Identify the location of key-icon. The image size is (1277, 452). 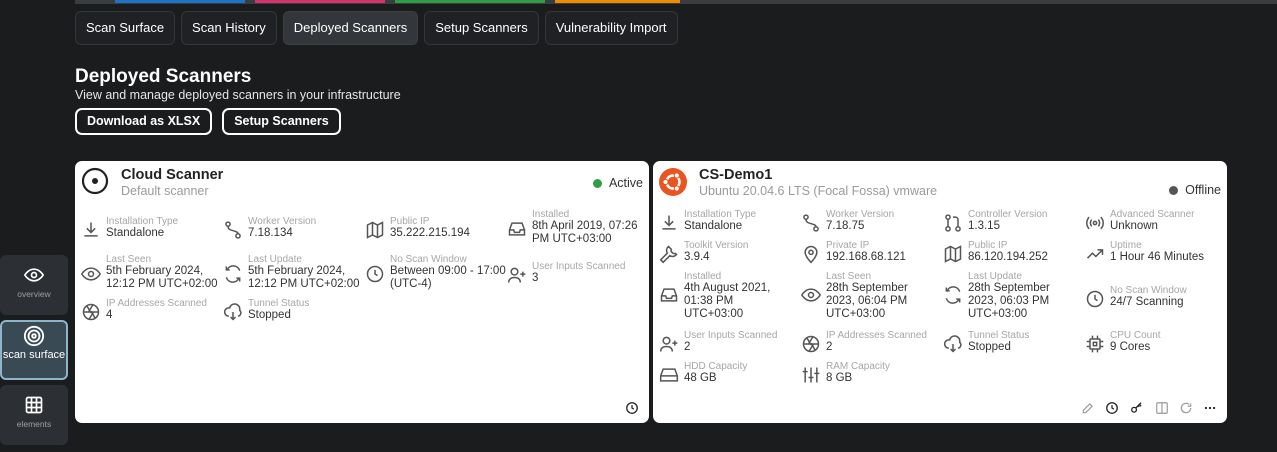
(1137, 408).